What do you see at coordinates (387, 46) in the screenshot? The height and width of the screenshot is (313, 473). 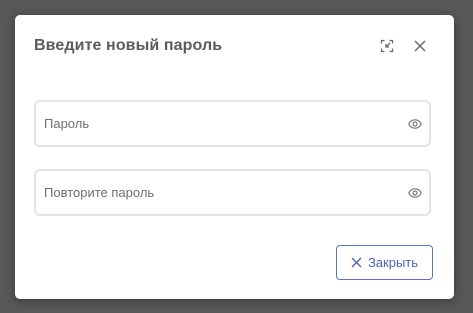 I see `collapse-icon` at bounding box center [387, 46].